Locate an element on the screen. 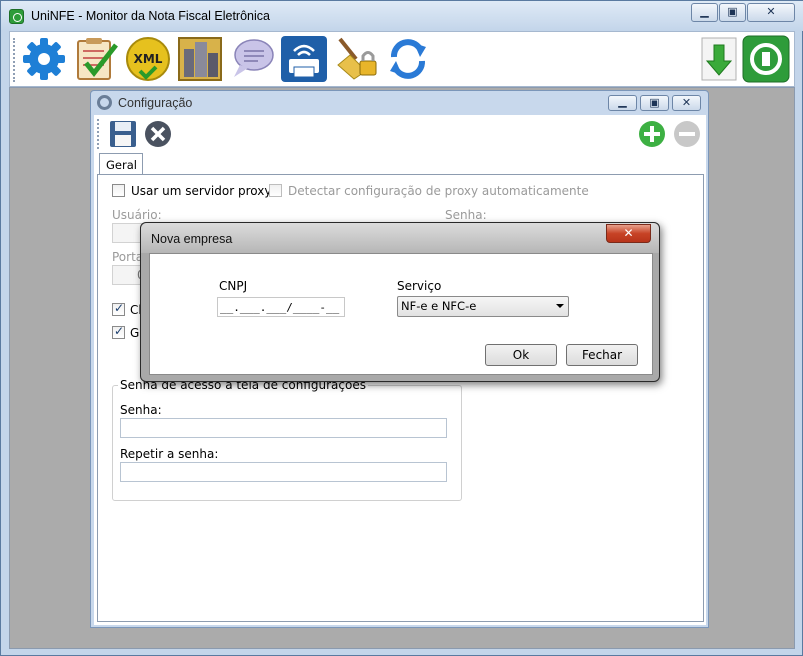 The width and height of the screenshot is (803, 656). broom-lock-icon is located at coordinates (356, 59).